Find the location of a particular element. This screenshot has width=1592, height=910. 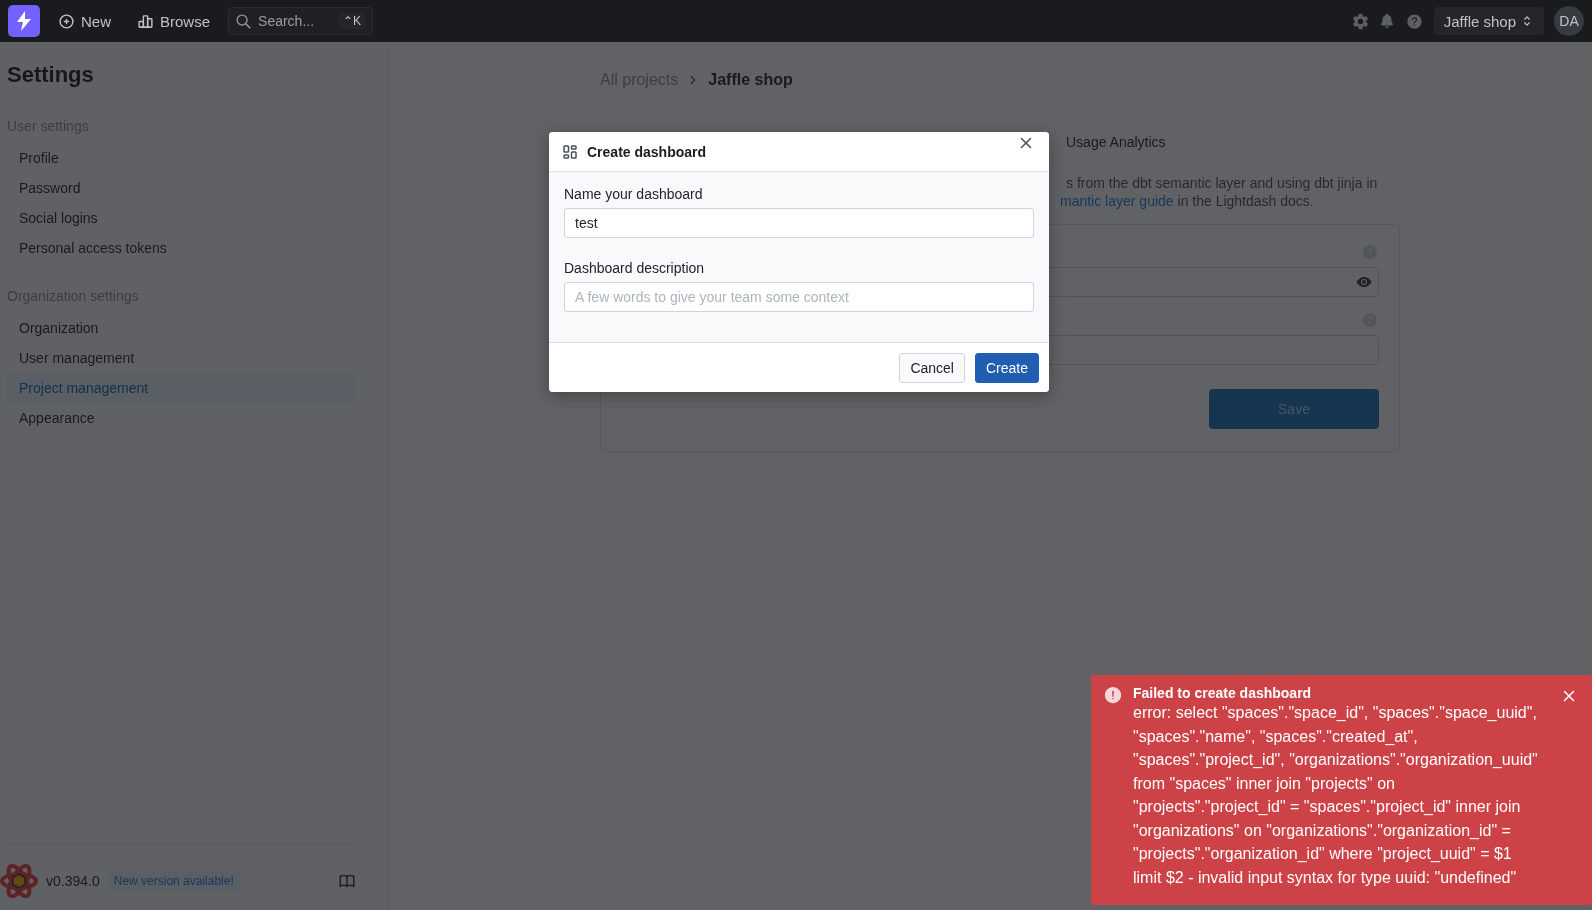

logo-icon is located at coordinates (24, 21).